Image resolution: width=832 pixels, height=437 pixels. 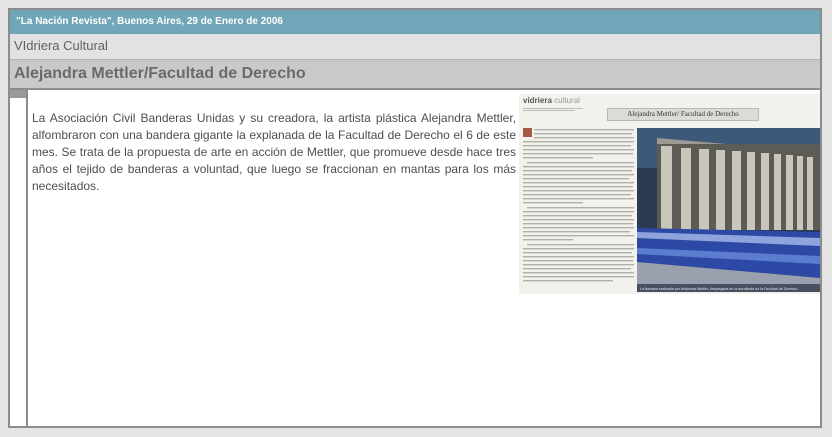 I want to click on article-title: Alejandra Mettler/Facultad de Derecho, so click(x=160, y=73).